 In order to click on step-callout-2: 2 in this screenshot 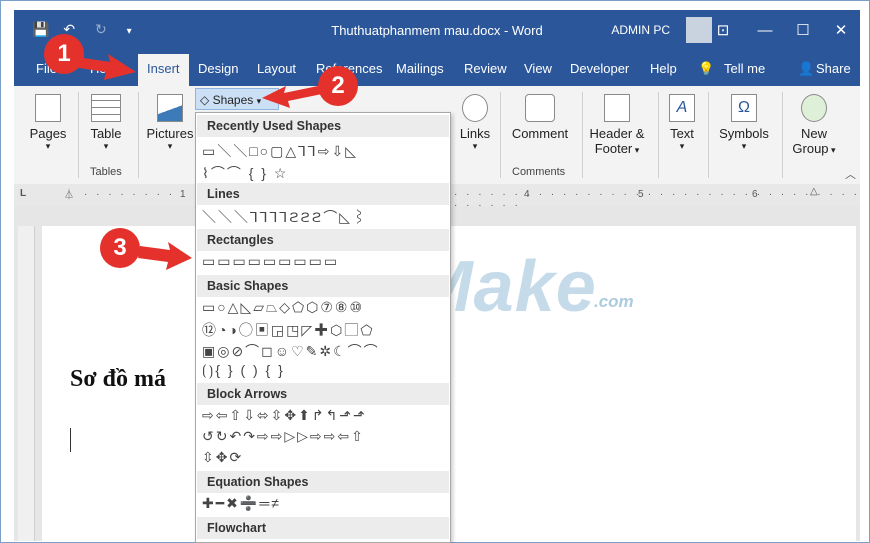, I will do `click(338, 86)`.